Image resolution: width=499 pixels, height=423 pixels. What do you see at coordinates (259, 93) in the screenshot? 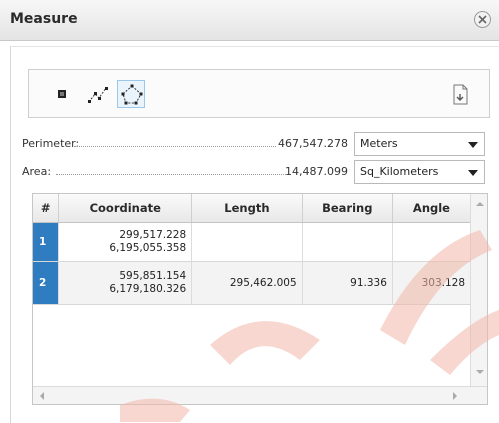
I see `measure-toolbar` at bounding box center [259, 93].